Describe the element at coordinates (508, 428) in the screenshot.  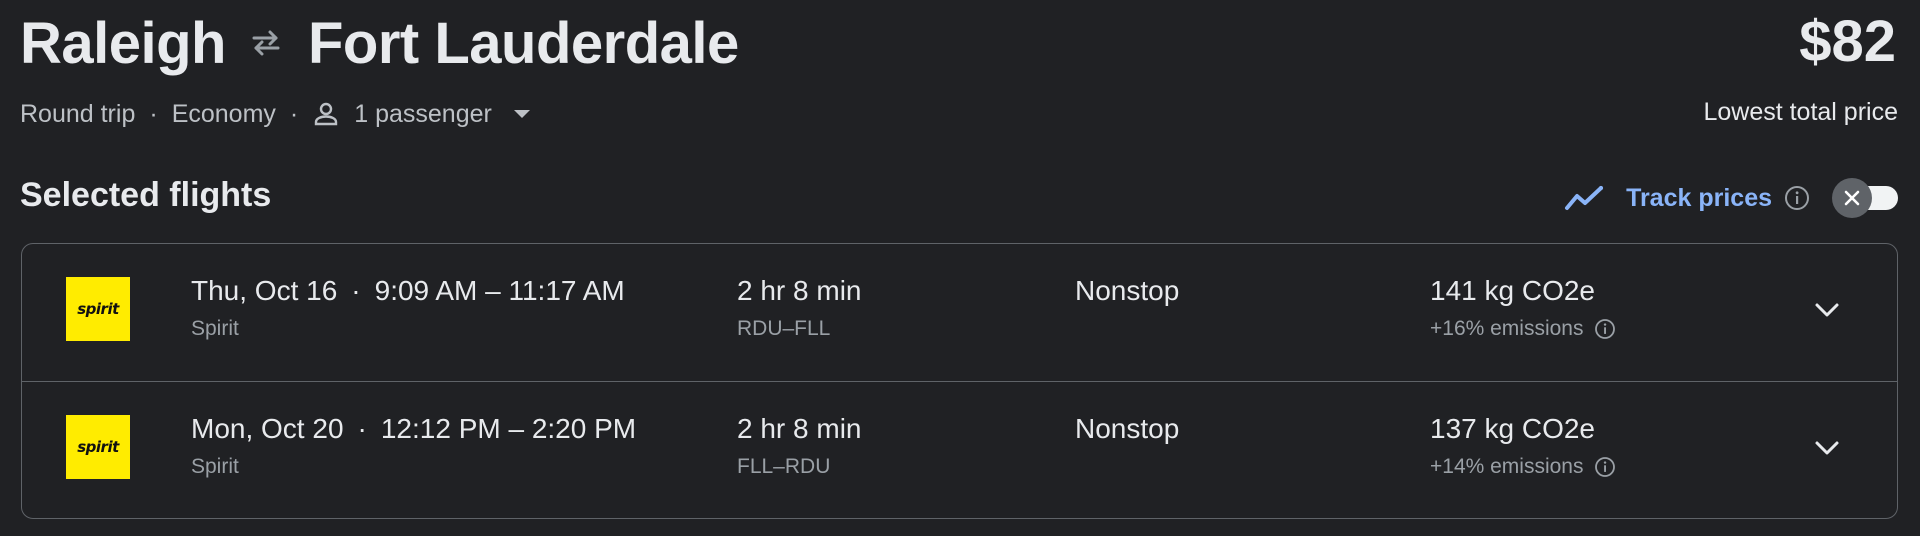
I see `flight-time-range: 12:12 PM – 2:20 PM` at that location.